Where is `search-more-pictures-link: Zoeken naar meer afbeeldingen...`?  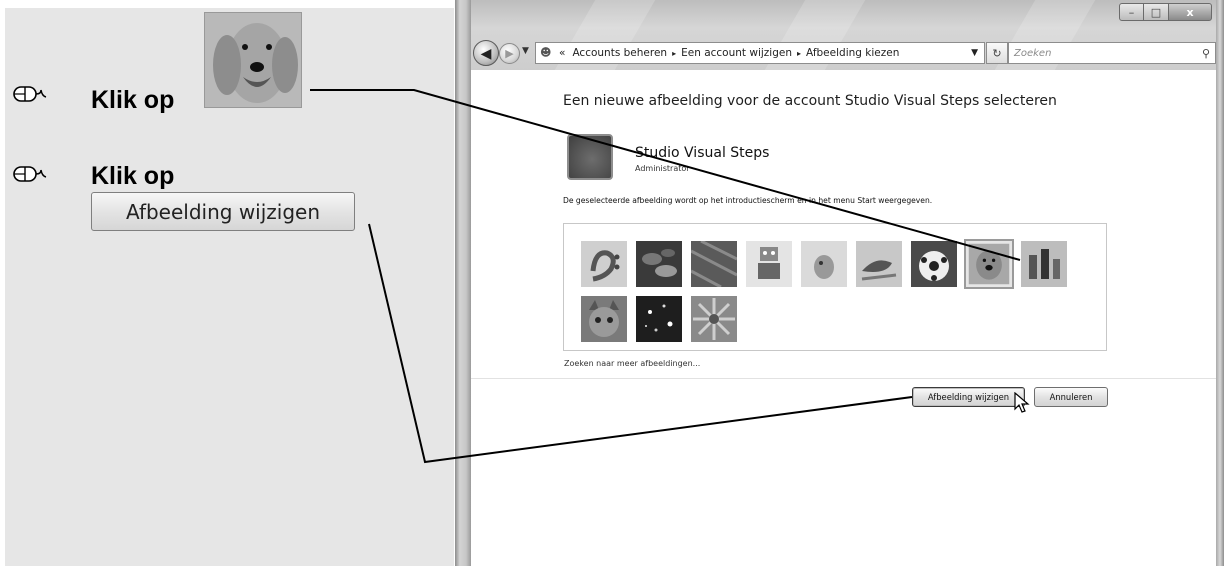 search-more-pictures-link: Zoeken naar meer afbeeldingen... is located at coordinates (632, 363).